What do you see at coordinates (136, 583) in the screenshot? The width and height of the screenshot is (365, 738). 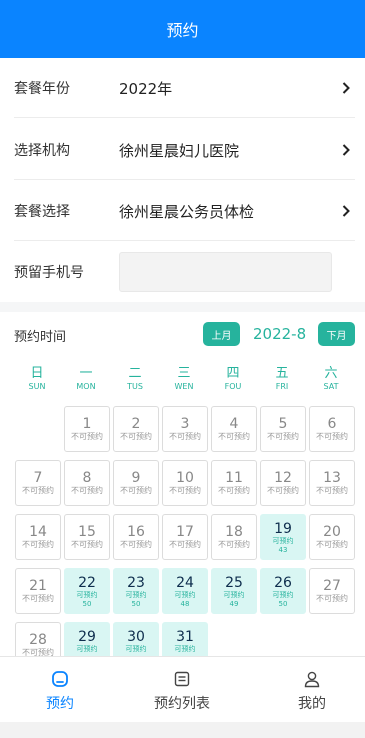 I see `day-number: 23` at bounding box center [136, 583].